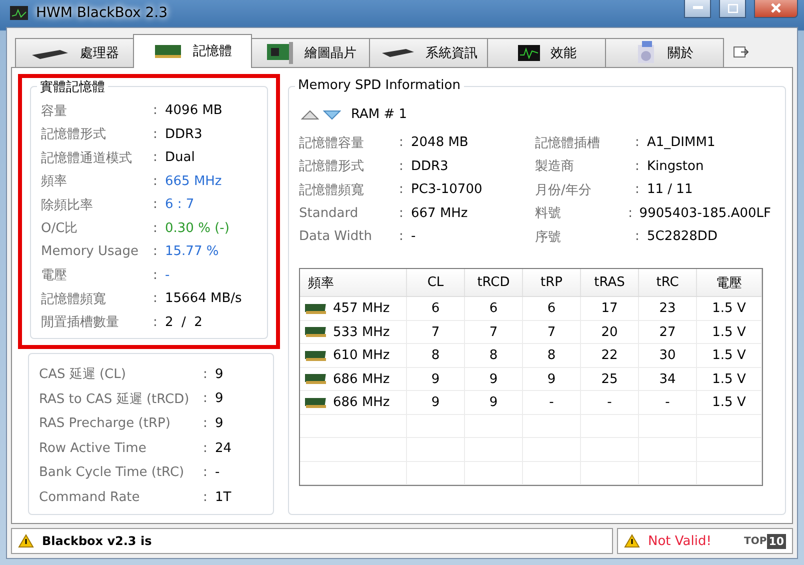 The image size is (804, 565). I want to click on minimize-button, so click(697, 9).